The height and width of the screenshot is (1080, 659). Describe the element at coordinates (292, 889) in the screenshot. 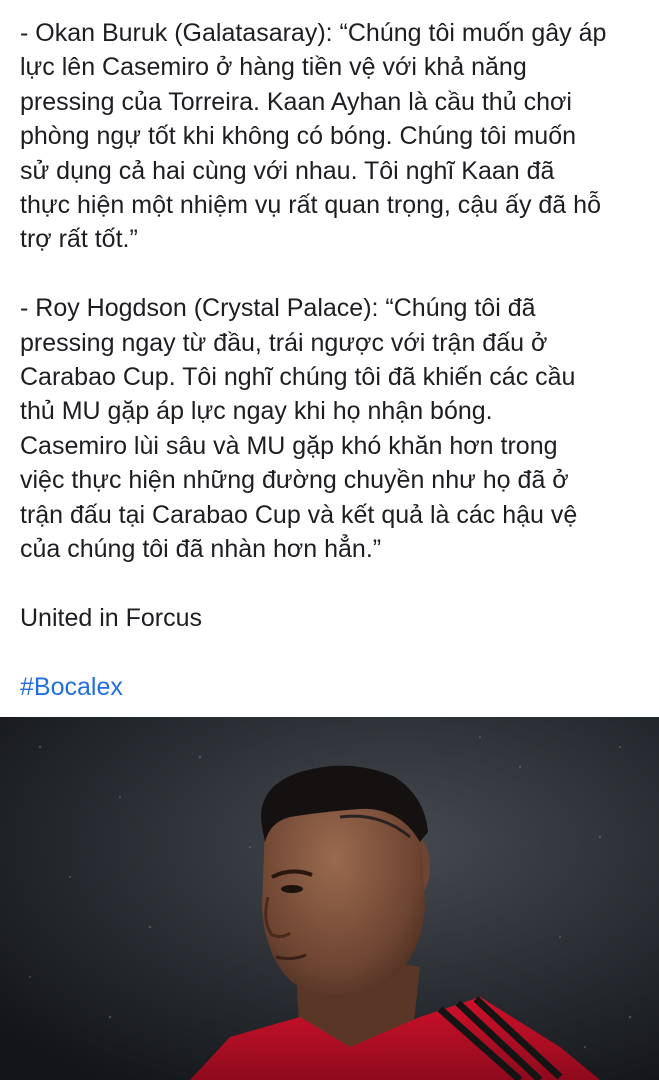

I see `eye` at that location.